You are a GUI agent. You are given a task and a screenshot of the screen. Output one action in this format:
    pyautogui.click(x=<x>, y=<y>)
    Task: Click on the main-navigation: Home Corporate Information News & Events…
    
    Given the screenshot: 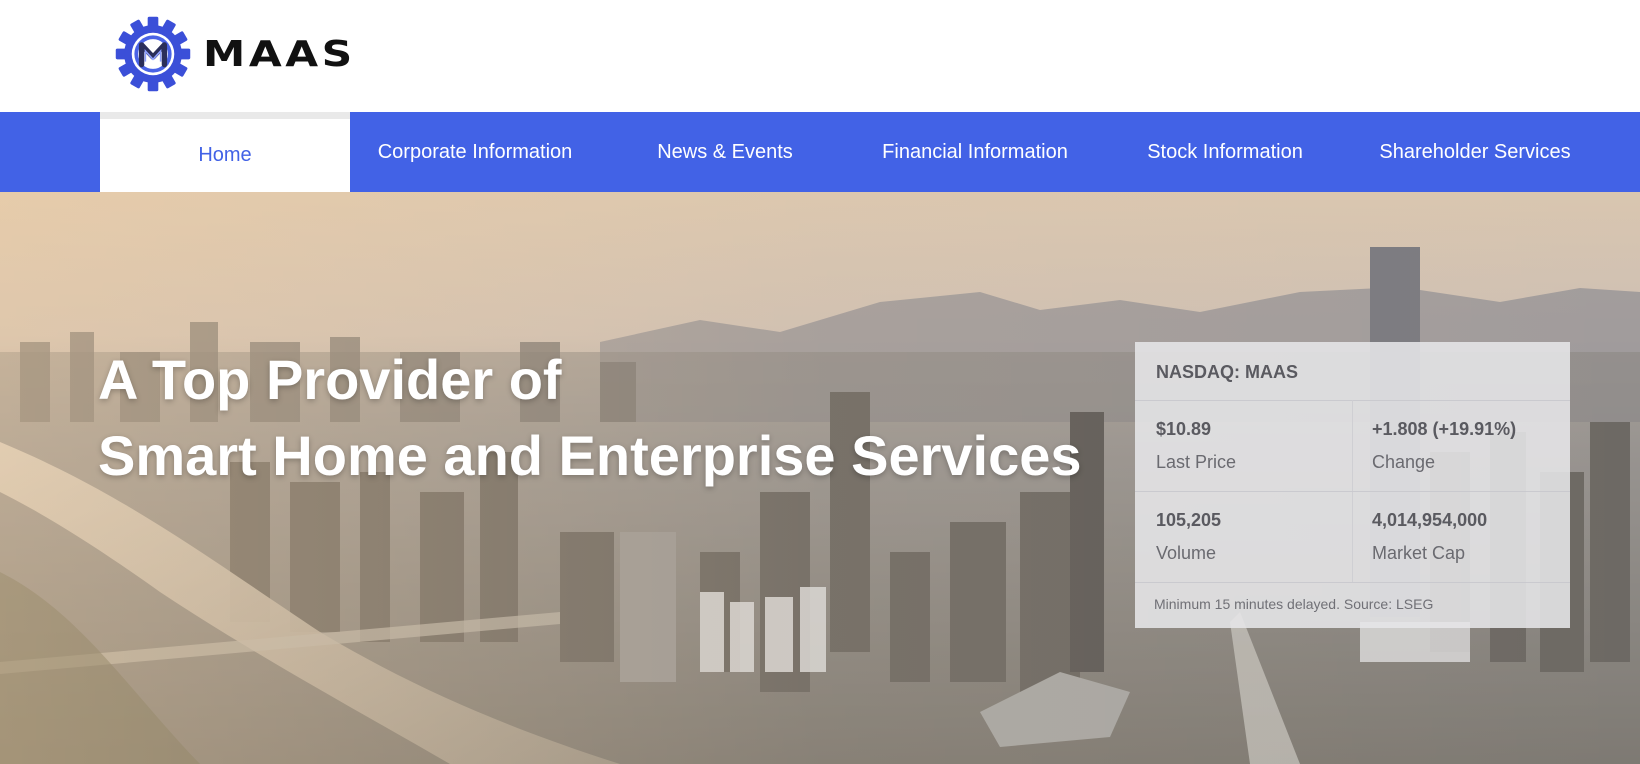 What is the action you would take?
    pyautogui.click(x=820, y=152)
    